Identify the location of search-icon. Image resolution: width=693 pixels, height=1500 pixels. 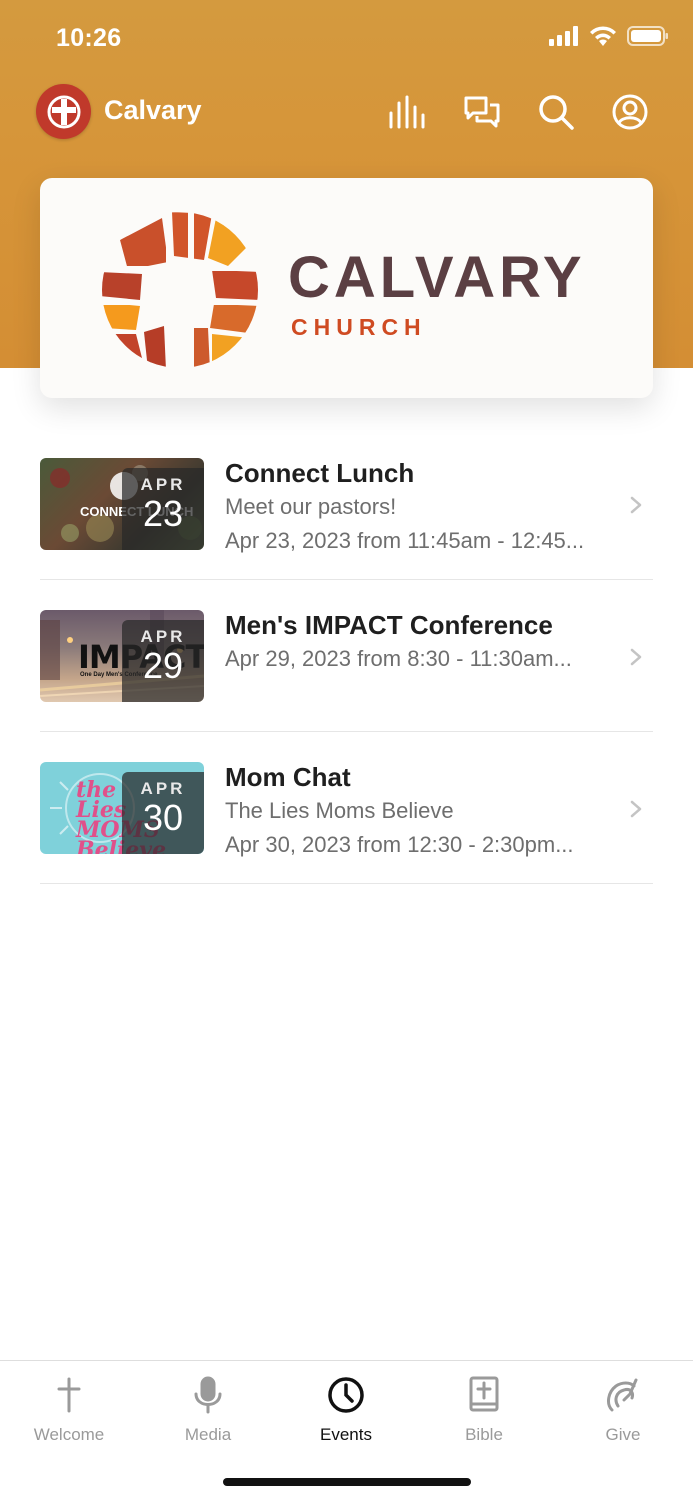
(556, 112).